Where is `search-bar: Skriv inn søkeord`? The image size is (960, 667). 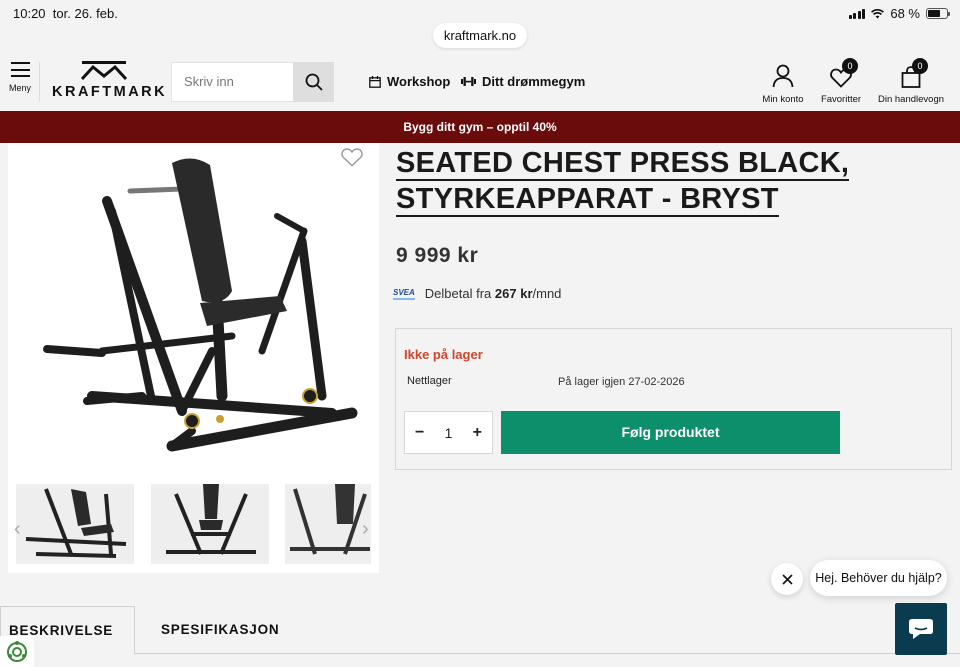 search-bar: Skriv inn søkeord is located at coordinates (252, 94).